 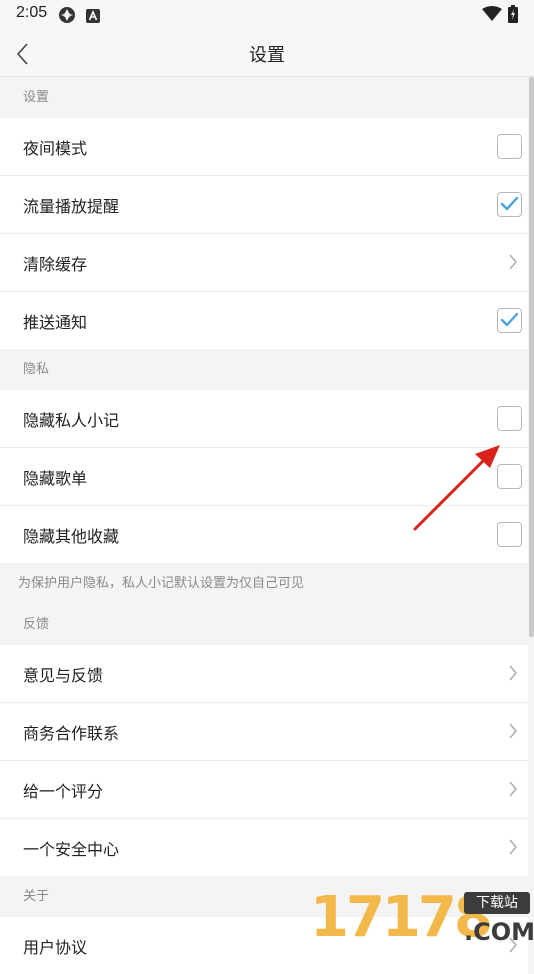 I want to click on settings-row-clear-cache: 清除缓存, so click(x=264, y=263).